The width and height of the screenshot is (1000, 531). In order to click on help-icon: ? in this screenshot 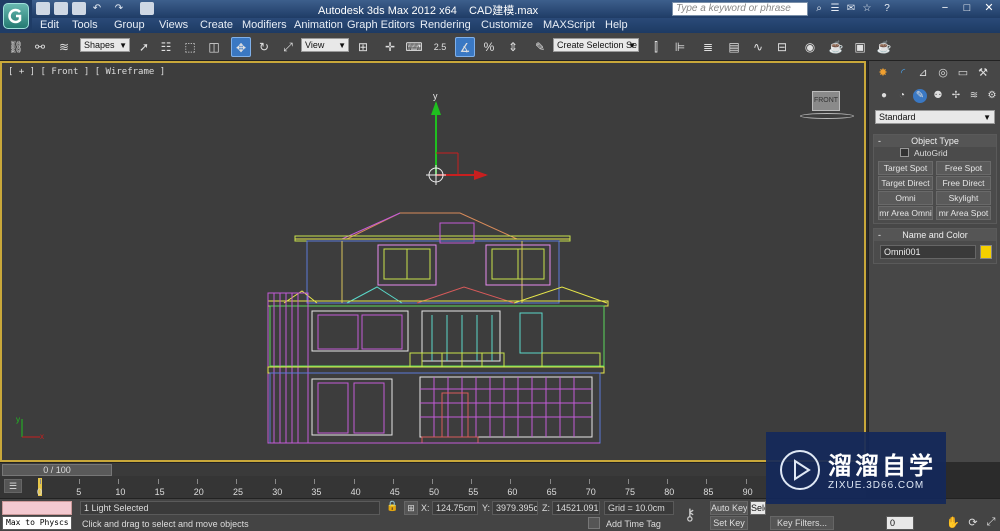, I will do `click(887, 8)`.